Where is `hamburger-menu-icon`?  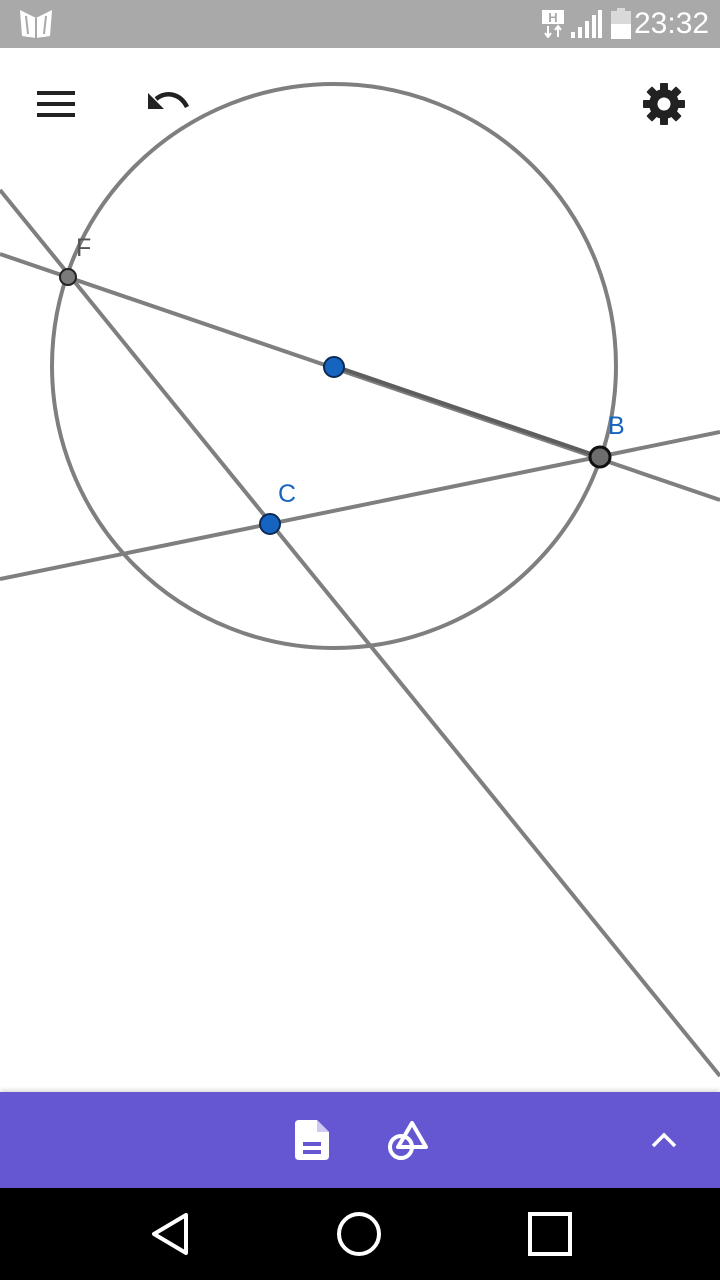 hamburger-menu-icon is located at coordinates (56, 104).